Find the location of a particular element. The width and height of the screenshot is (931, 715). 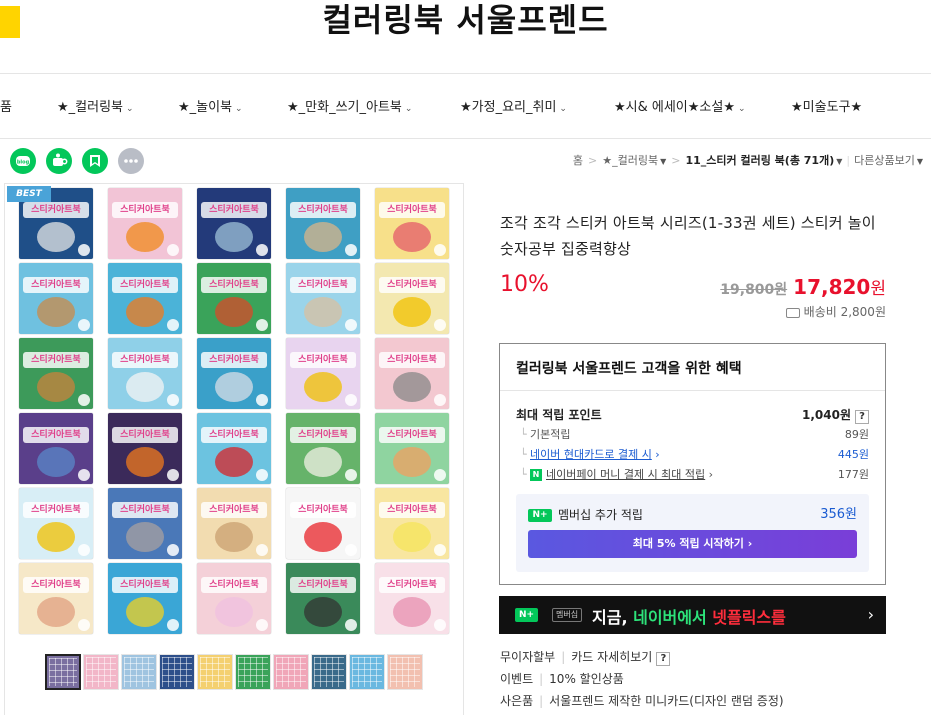

nav-item-label: ★_컬러링북 is located at coordinates (90, 107).